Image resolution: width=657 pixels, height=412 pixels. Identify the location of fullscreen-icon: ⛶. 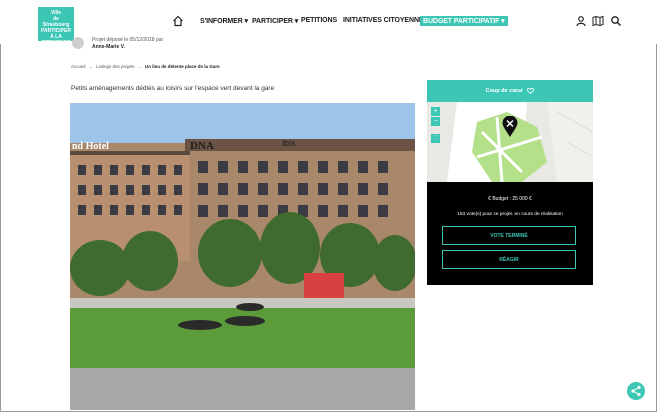
(435, 138).